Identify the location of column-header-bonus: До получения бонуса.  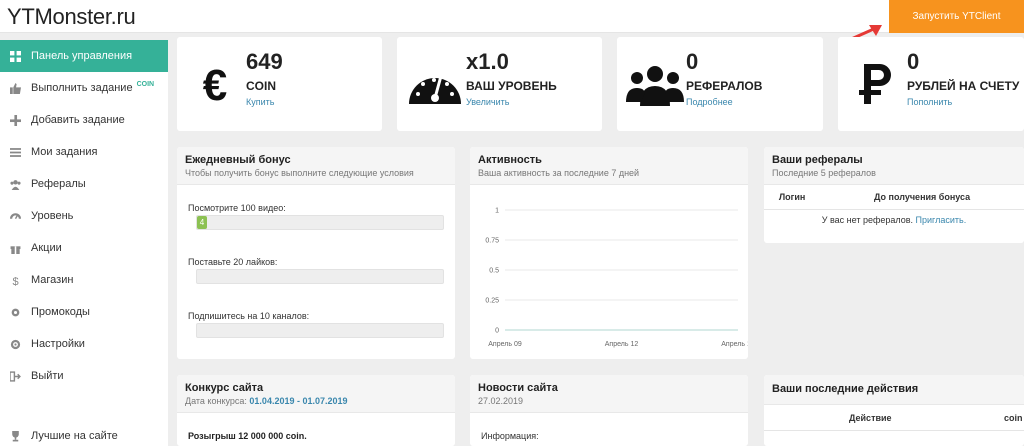
(922, 197).